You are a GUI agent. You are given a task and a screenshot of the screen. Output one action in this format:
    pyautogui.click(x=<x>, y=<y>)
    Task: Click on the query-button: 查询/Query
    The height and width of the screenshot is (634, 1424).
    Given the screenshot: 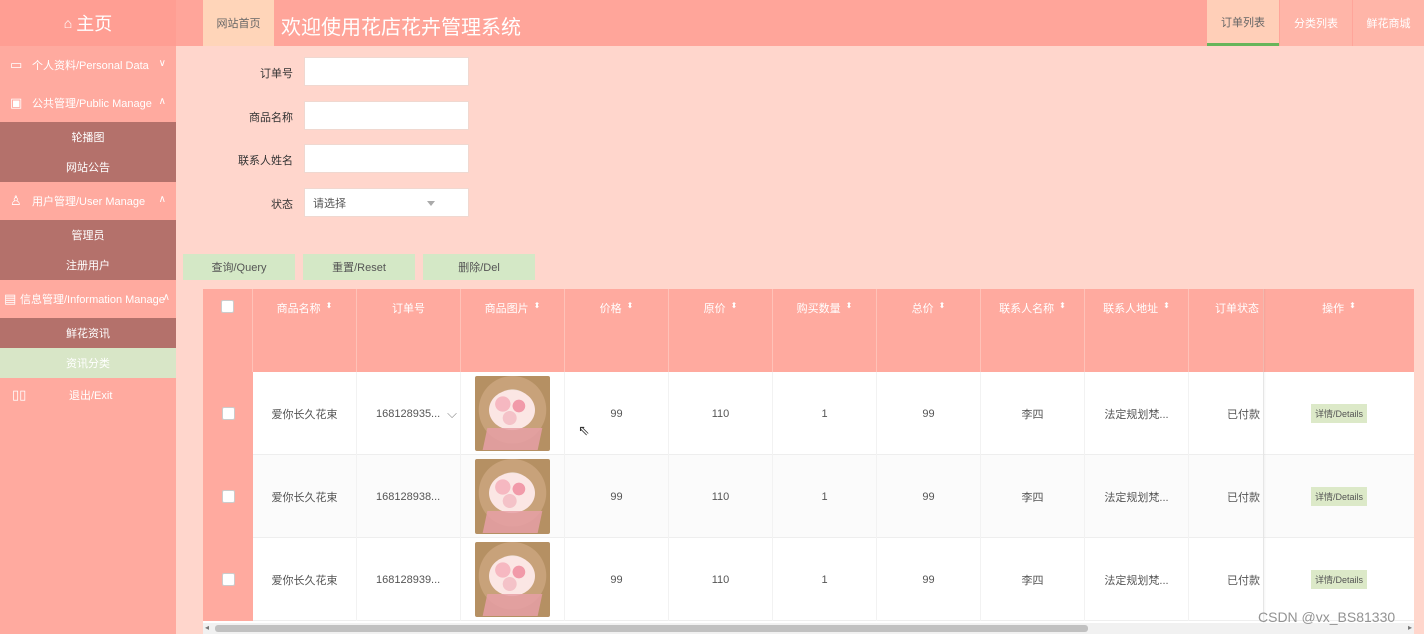 What is the action you would take?
    pyautogui.click(x=239, y=267)
    